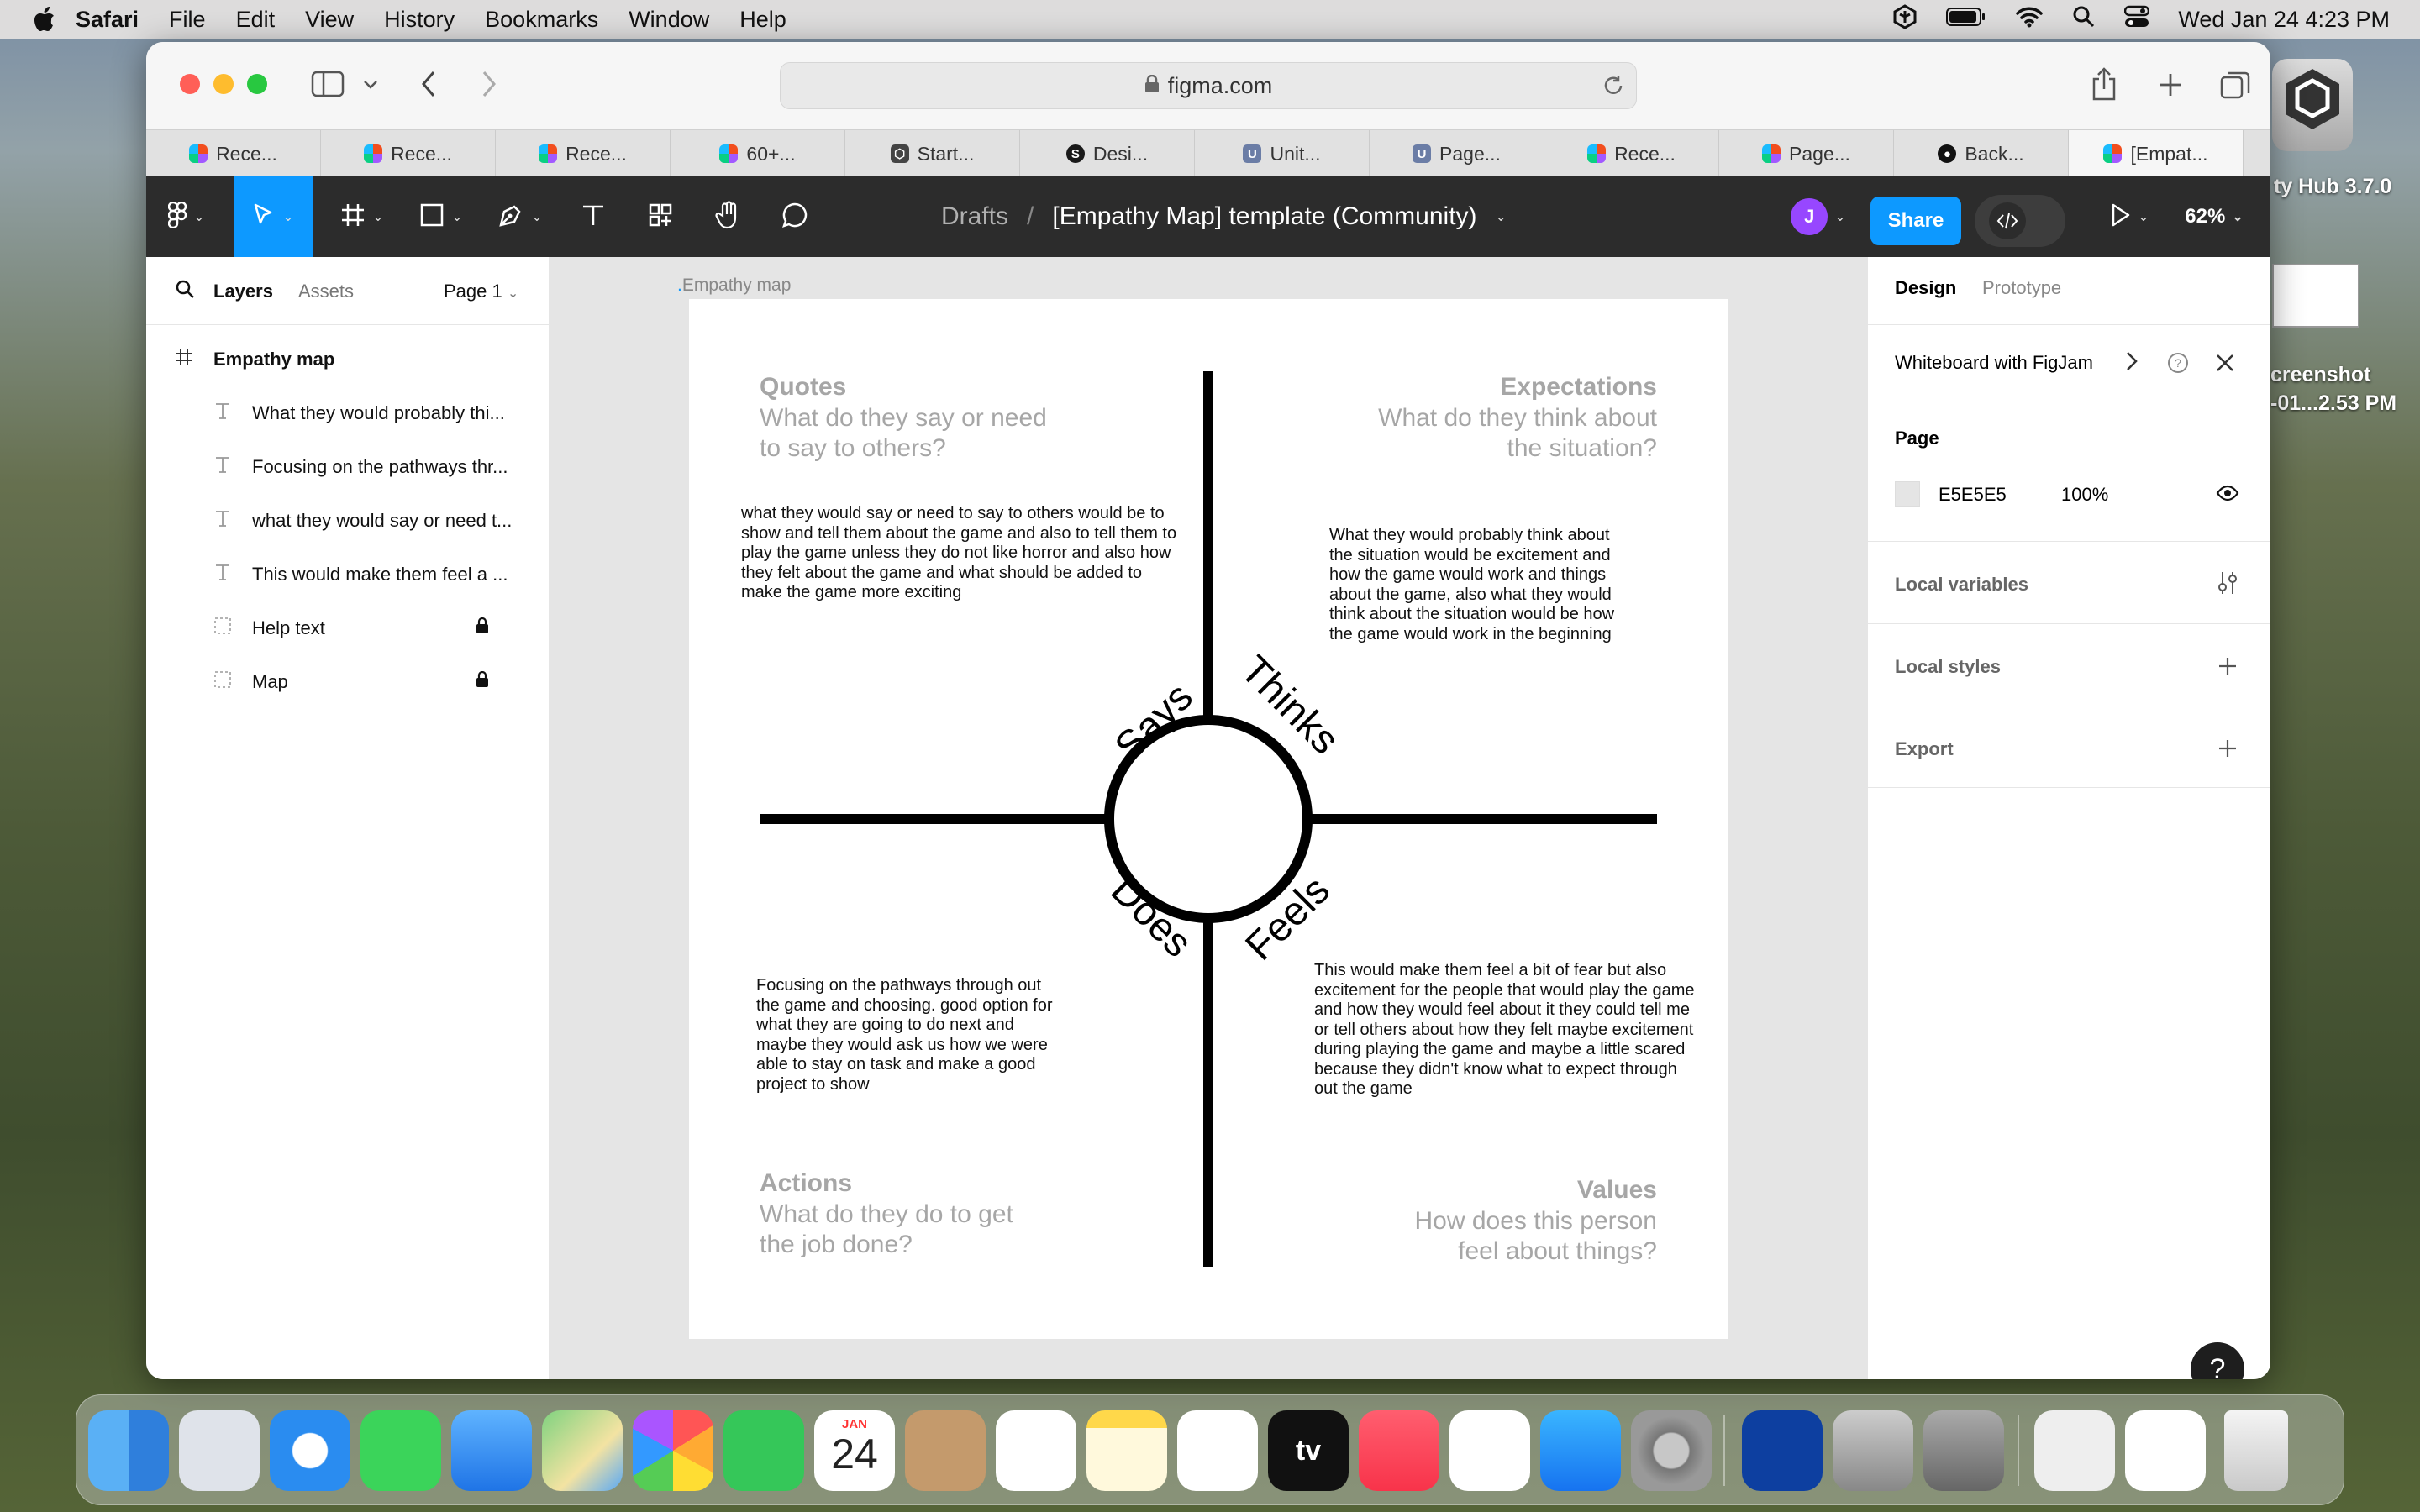 Image resolution: width=2420 pixels, height=1512 pixels. What do you see at coordinates (2316, 296) in the screenshot?
I see `screenshot-thumbnail` at bounding box center [2316, 296].